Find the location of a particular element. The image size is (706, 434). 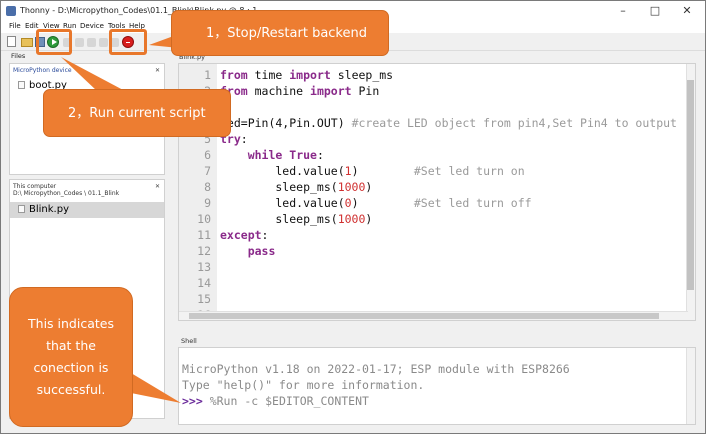

callout-2-pointer is located at coordinates (93, 74).